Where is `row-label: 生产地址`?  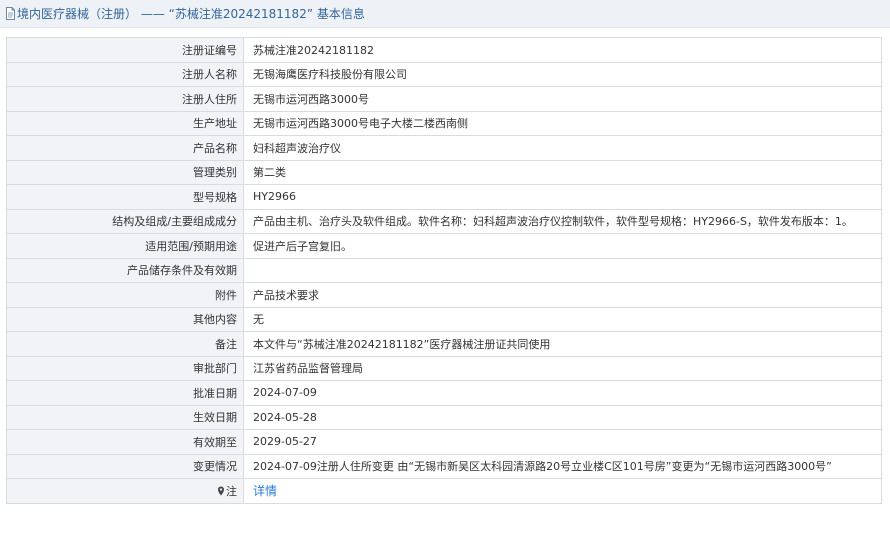
row-label: 生产地址 is located at coordinates (125, 123).